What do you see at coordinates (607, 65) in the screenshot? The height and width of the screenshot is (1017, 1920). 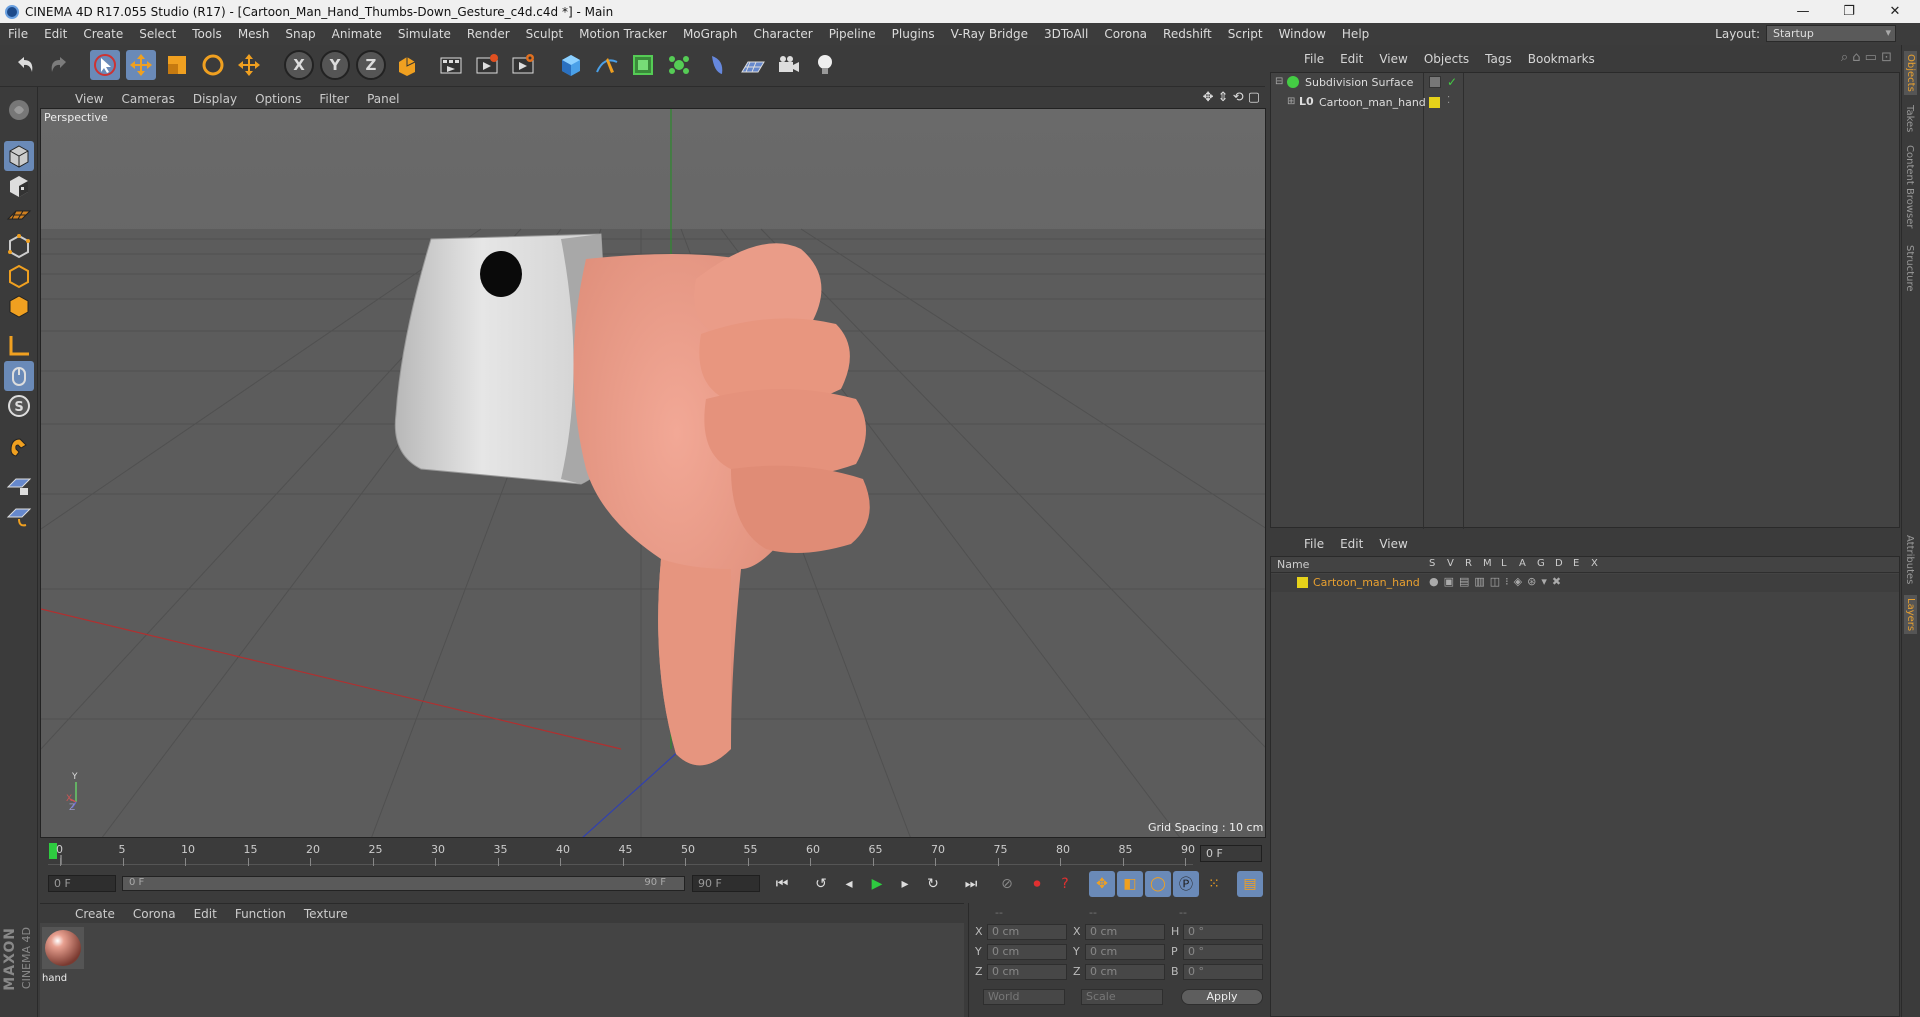 I see `pen-spline-icon` at bounding box center [607, 65].